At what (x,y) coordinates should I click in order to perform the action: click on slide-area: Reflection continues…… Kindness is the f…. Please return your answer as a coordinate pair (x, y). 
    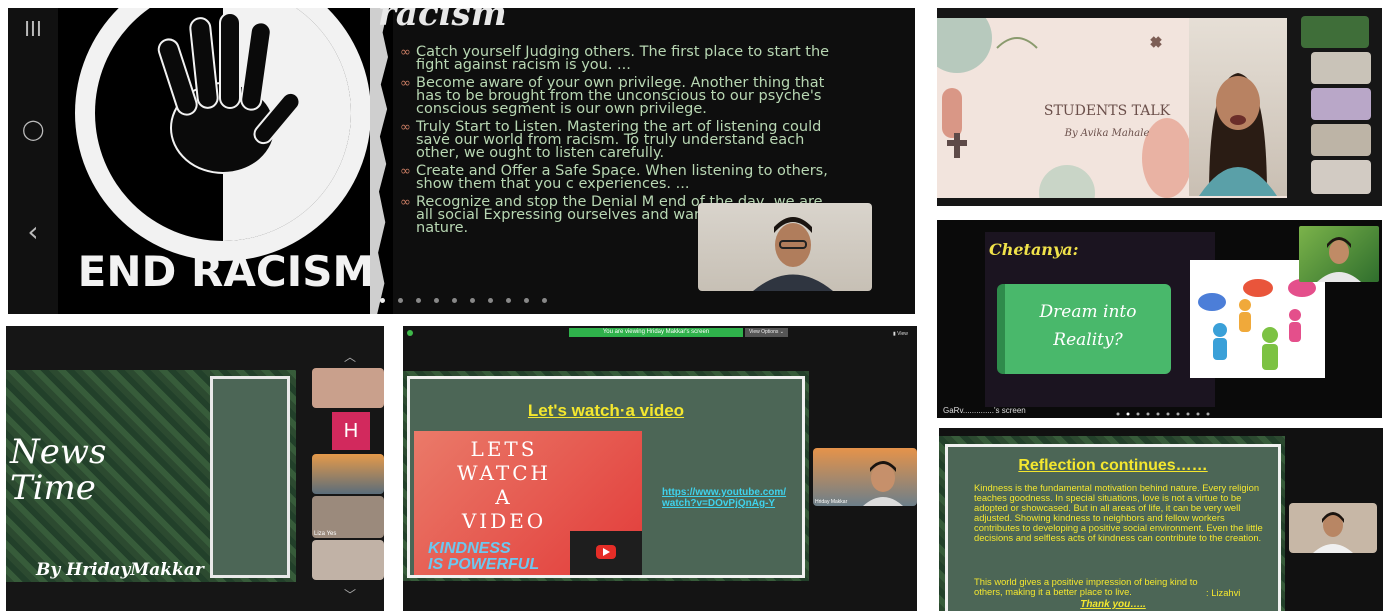
    Looking at the image, I should click on (1113, 527).